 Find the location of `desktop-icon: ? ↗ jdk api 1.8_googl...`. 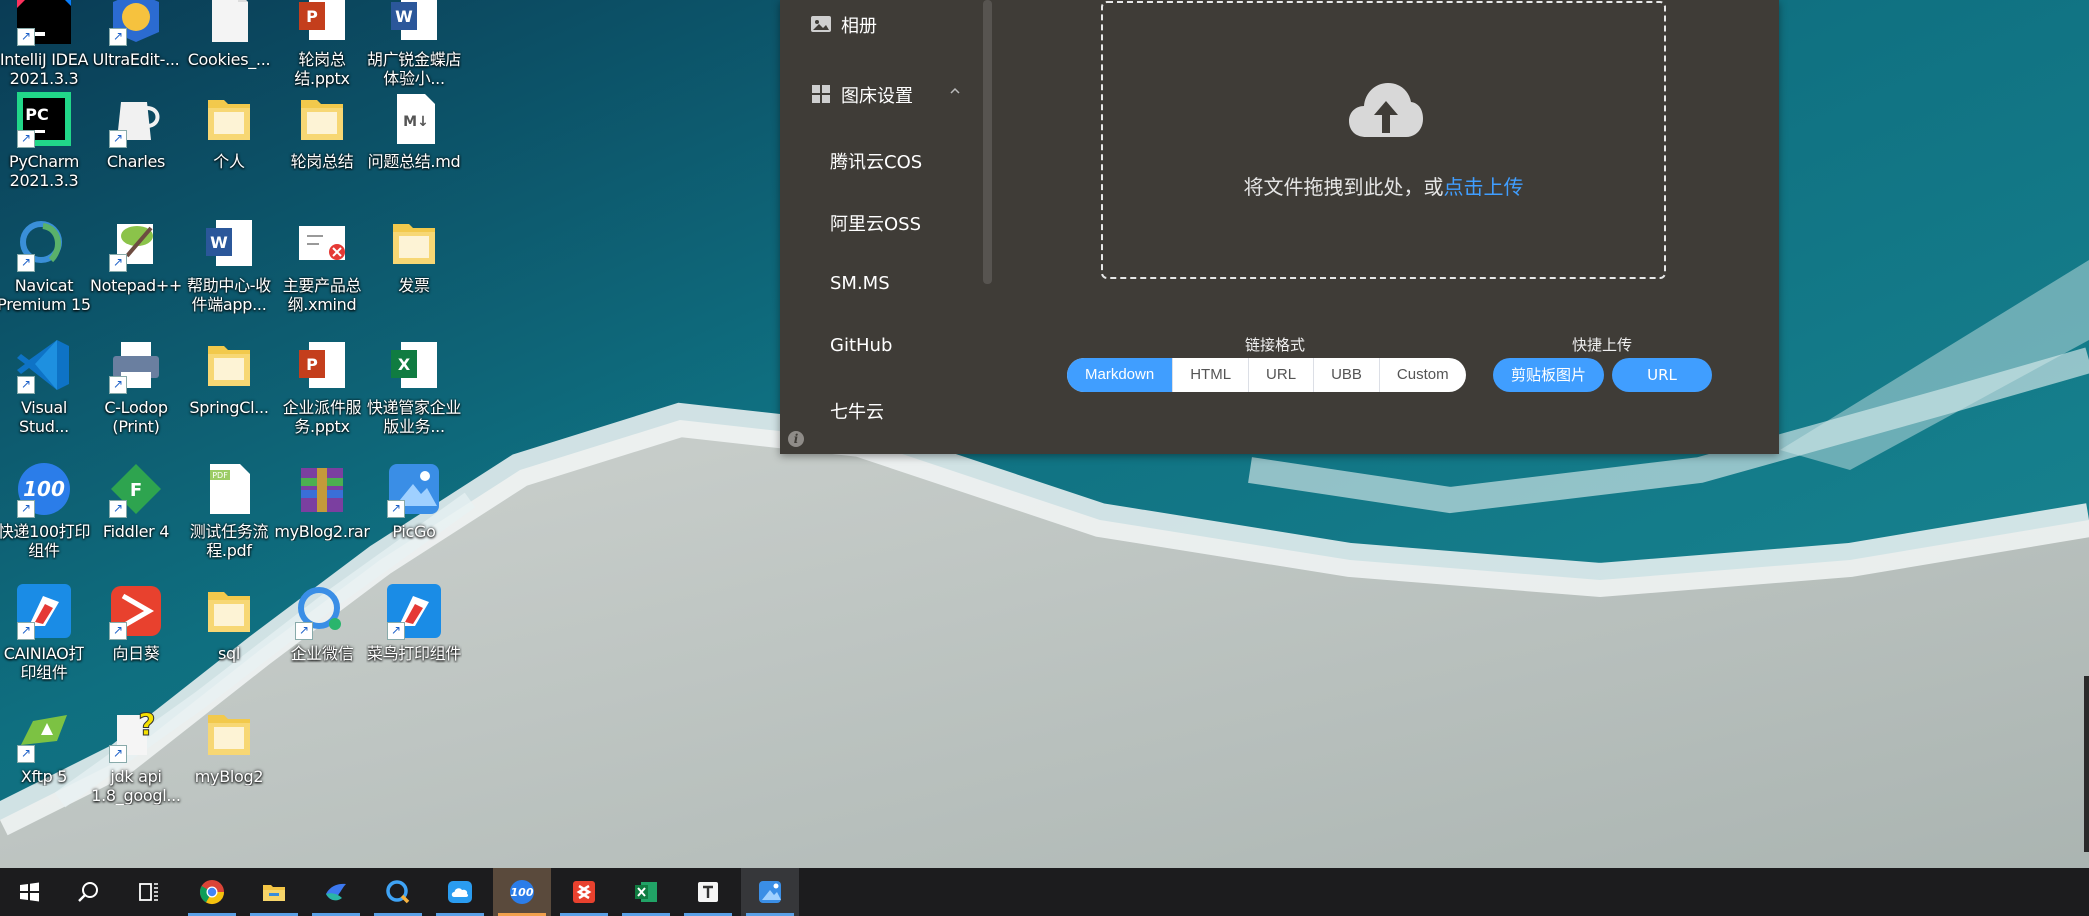

desktop-icon: ? ↗ jdk api 1.8_googl... is located at coordinates (136, 755).